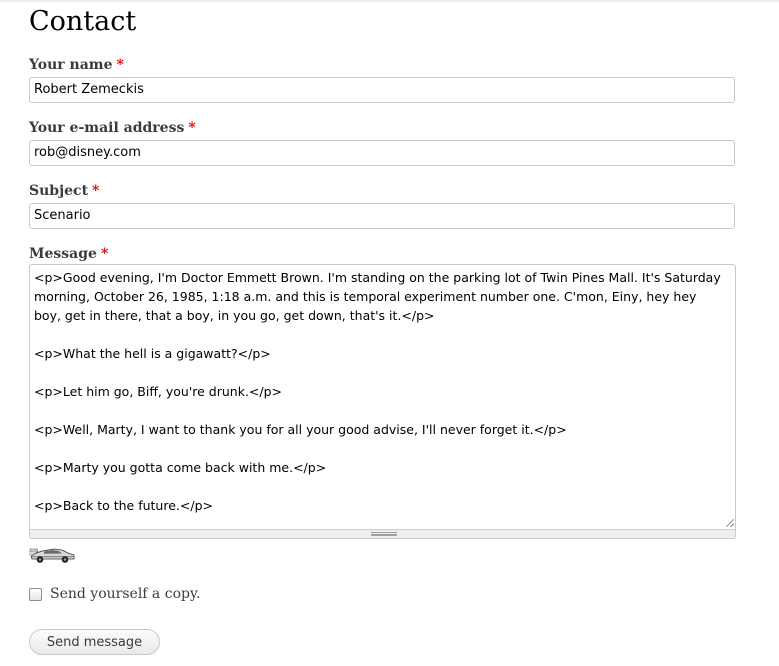 The height and width of the screenshot is (666, 779). I want to click on grip-lines-icon, so click(384, 534).